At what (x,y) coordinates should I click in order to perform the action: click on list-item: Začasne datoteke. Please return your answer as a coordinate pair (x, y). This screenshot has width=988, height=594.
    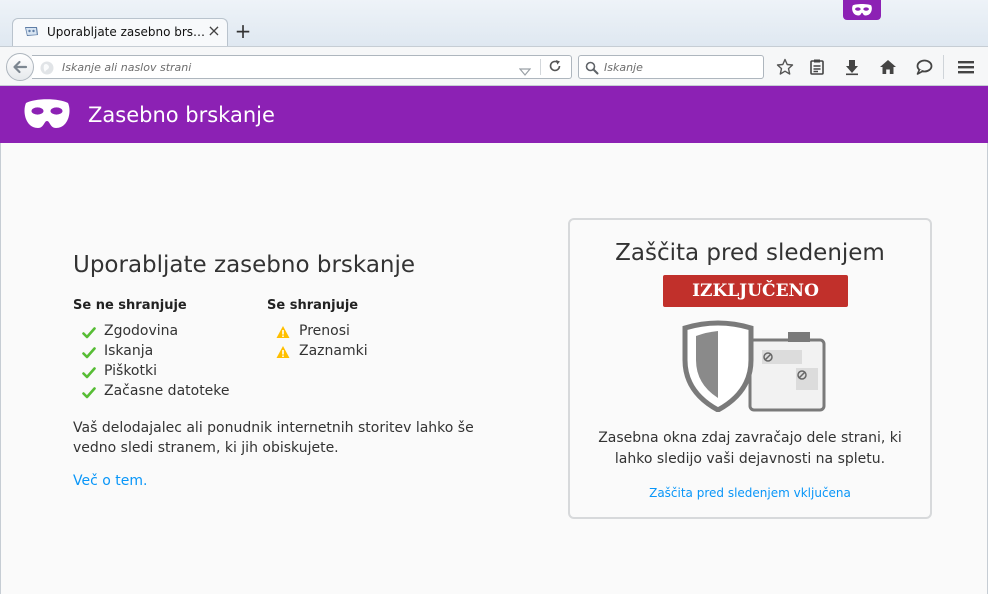
    Looking at the image, I should click on (167, 391).